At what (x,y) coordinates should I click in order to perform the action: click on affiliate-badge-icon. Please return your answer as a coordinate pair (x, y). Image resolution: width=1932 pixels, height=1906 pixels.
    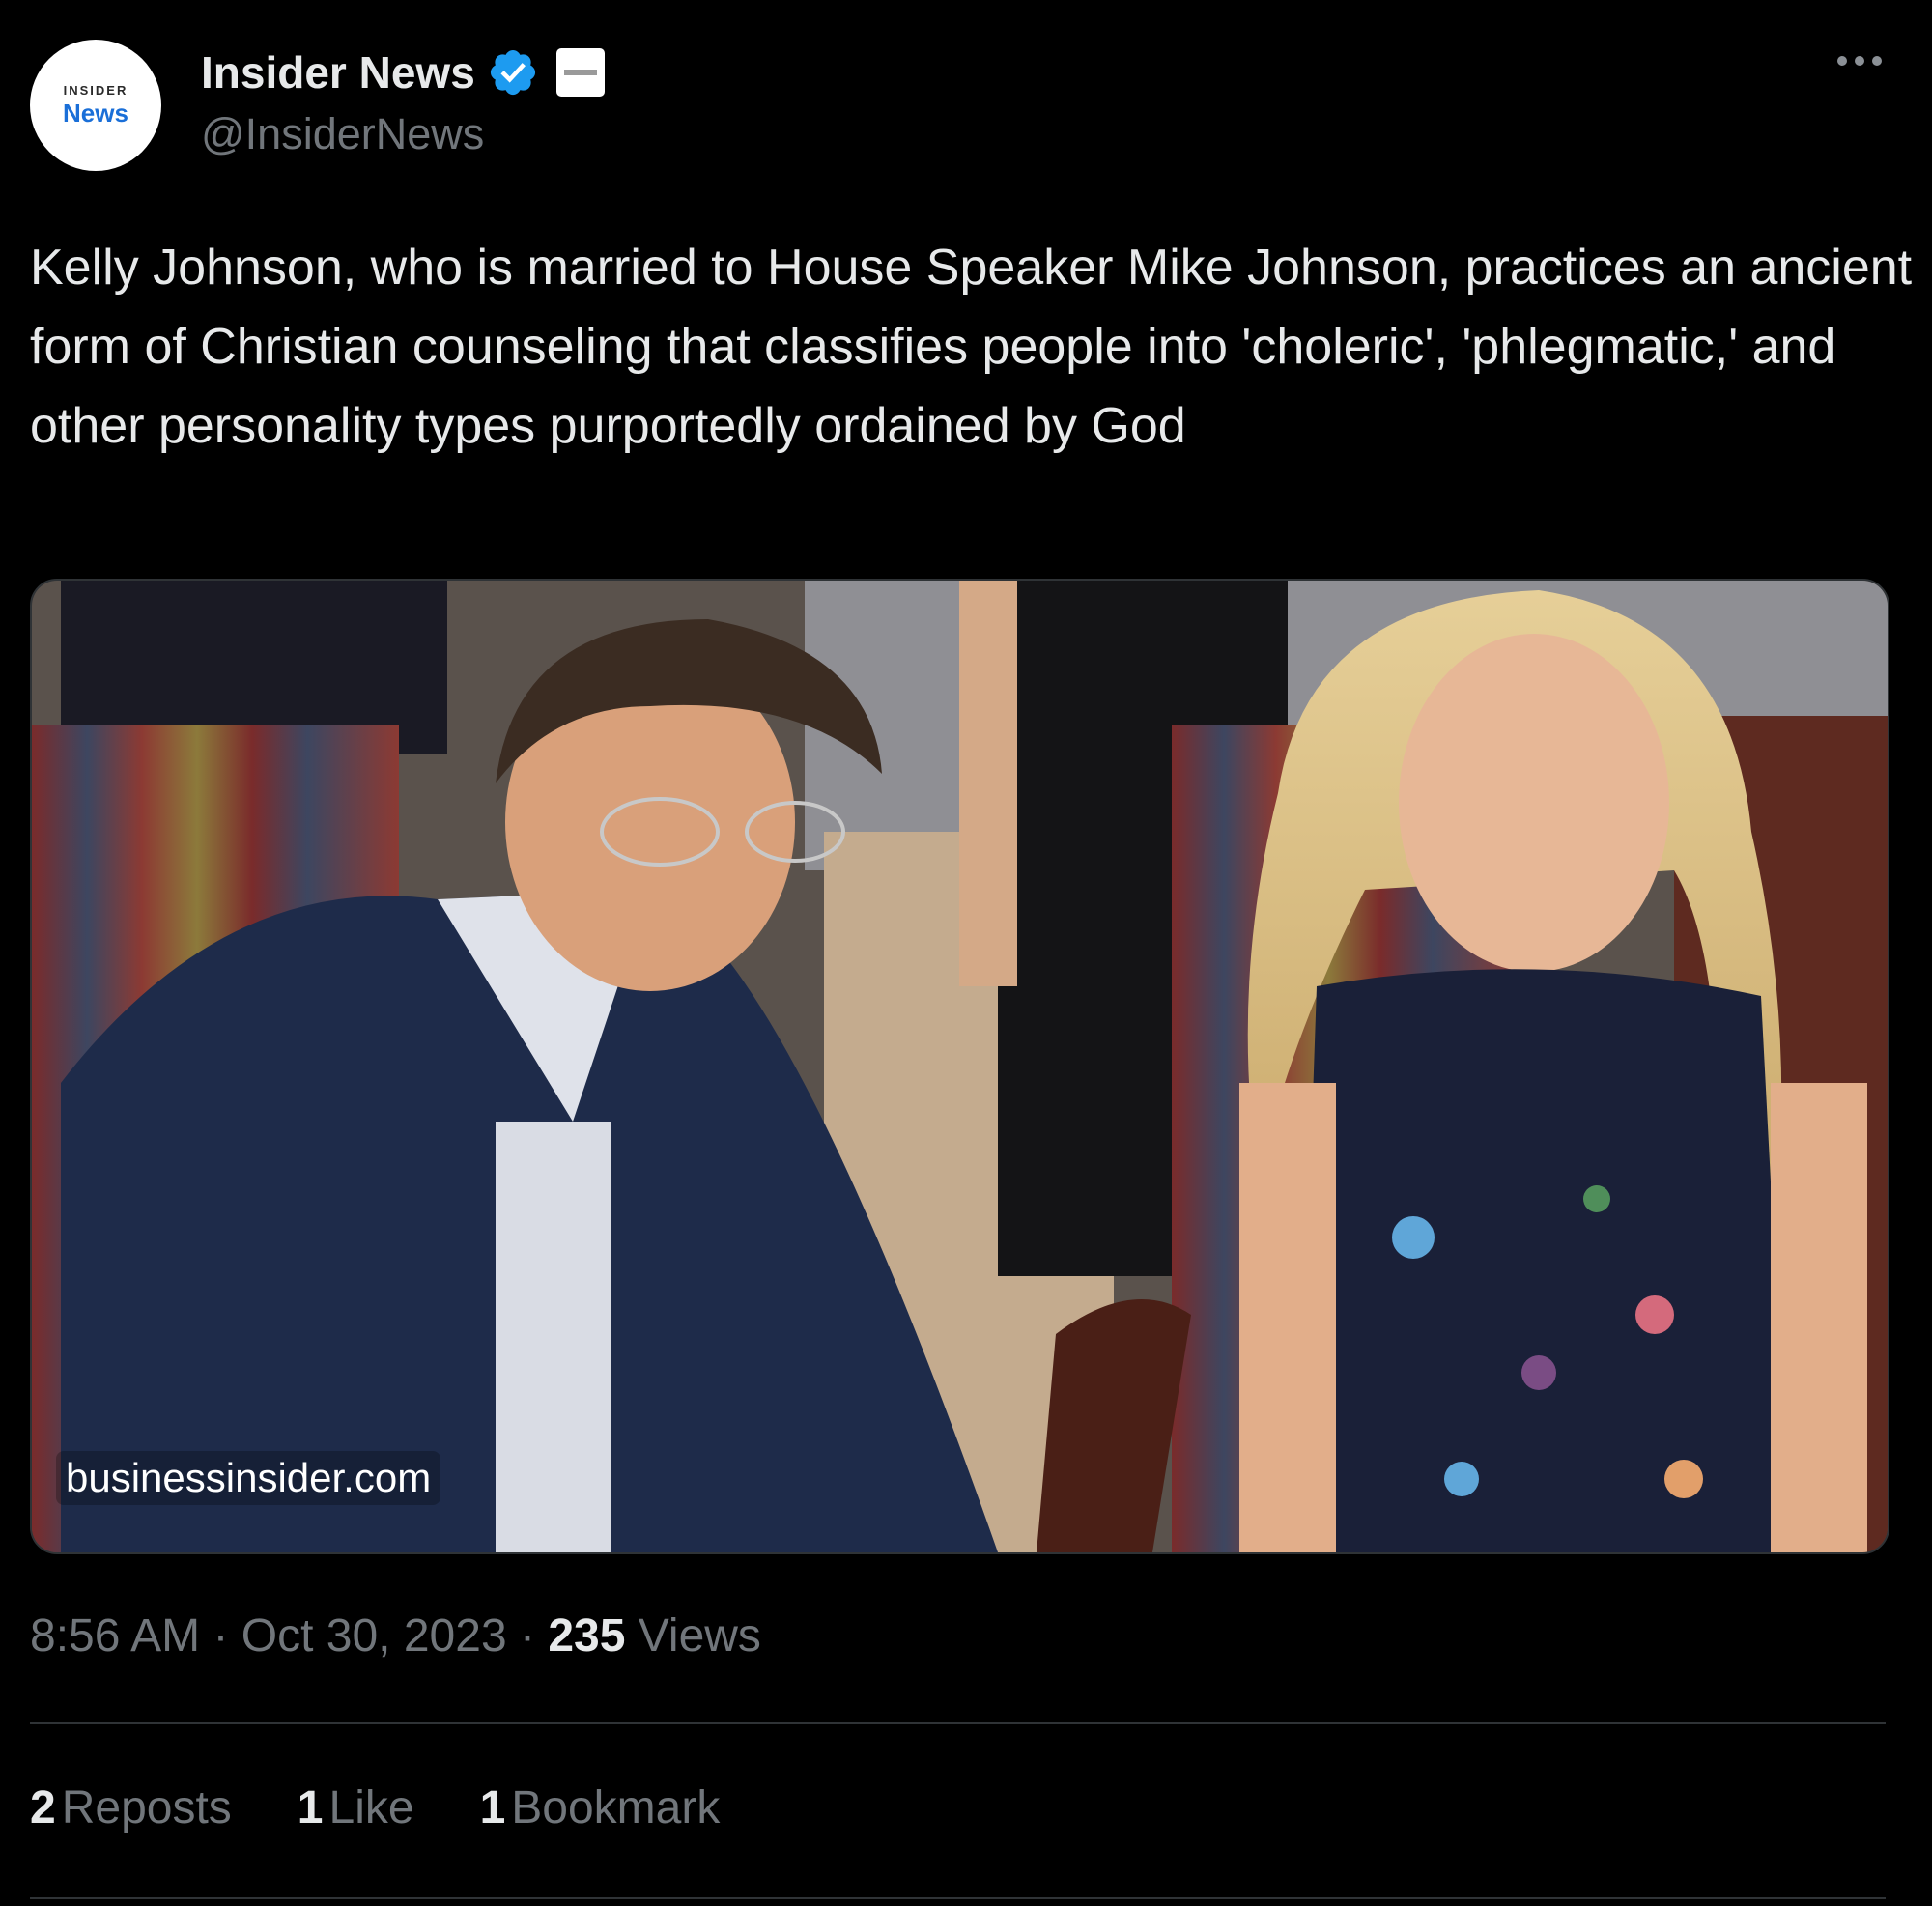
    Looking at the image, I should click on (580, 72).